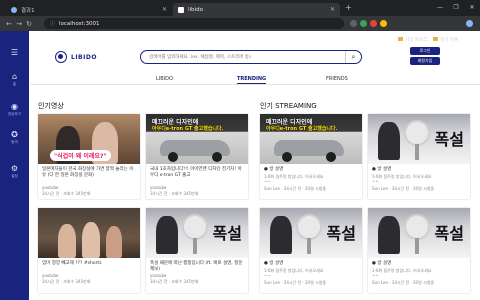  I want to click on sidebar-item-settings: ⚙ 설정, so click(14, 171).